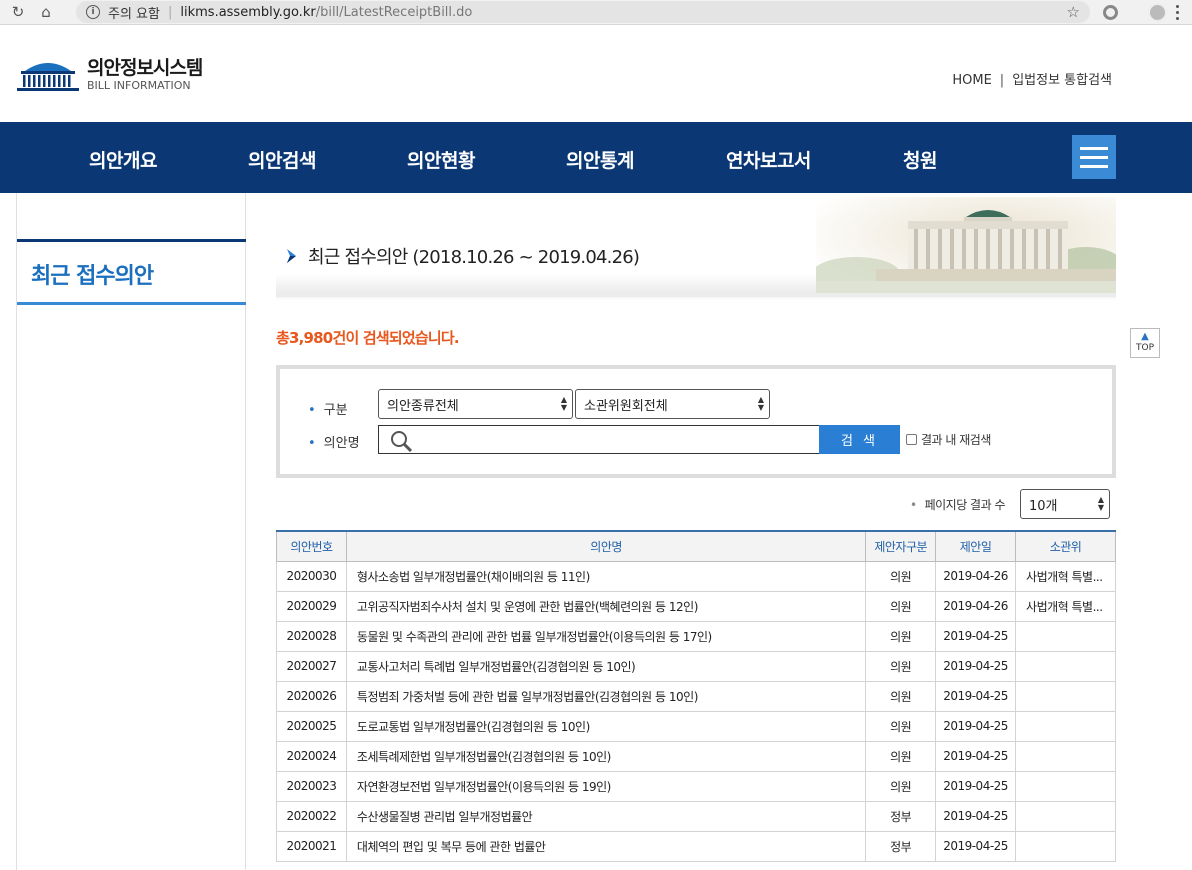 The image size is (1192, 870). Describe the element at coordinates (1110, 12) in the screenshot. I see `extension-icon` at that location.